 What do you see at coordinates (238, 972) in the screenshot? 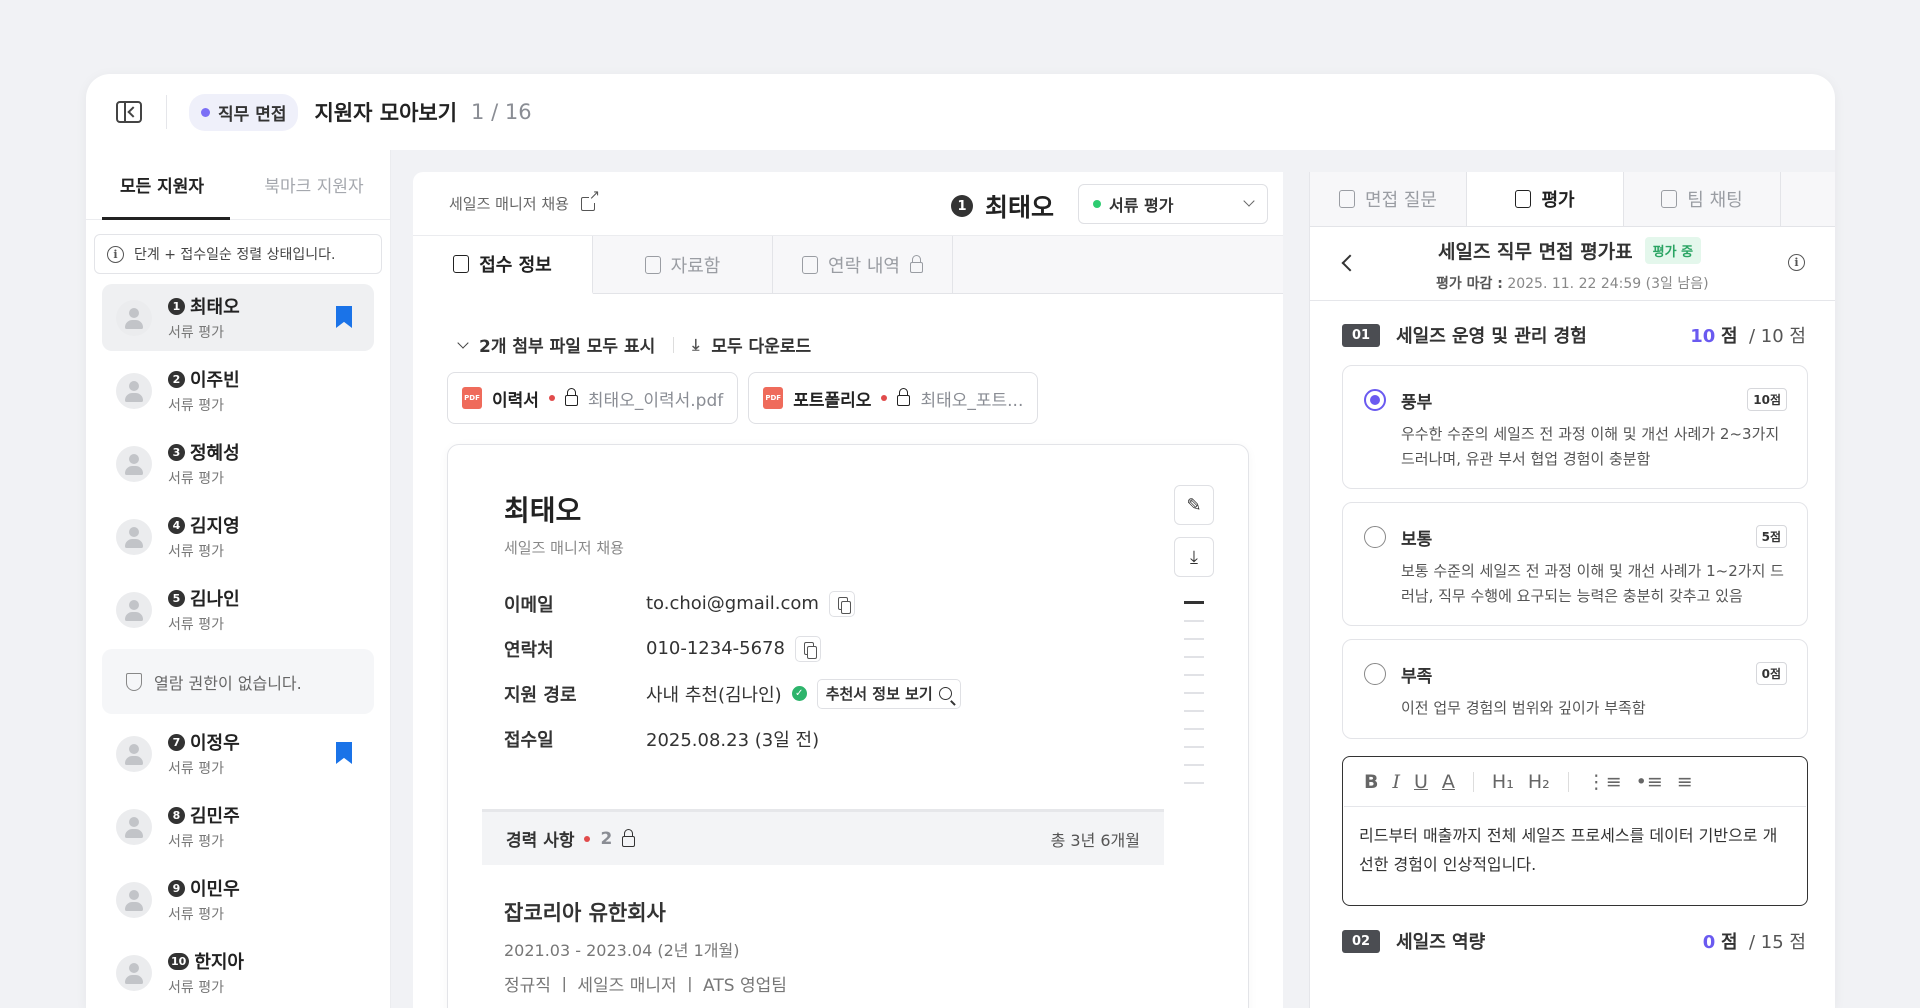
I see `applicant-item: 10 한지아 서류 평가` at bounding box center [238, 972].